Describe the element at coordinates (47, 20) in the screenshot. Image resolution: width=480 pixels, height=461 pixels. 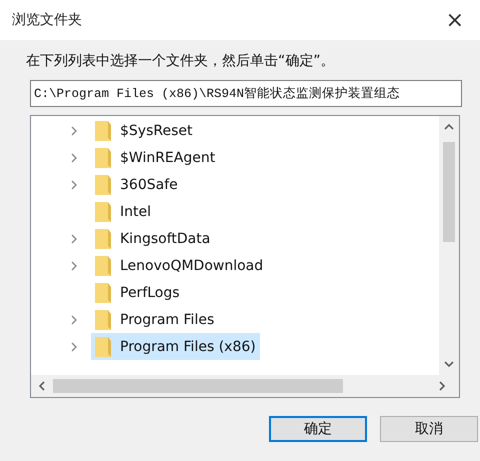
I see `window-title: 浏览文件夹` at that location.